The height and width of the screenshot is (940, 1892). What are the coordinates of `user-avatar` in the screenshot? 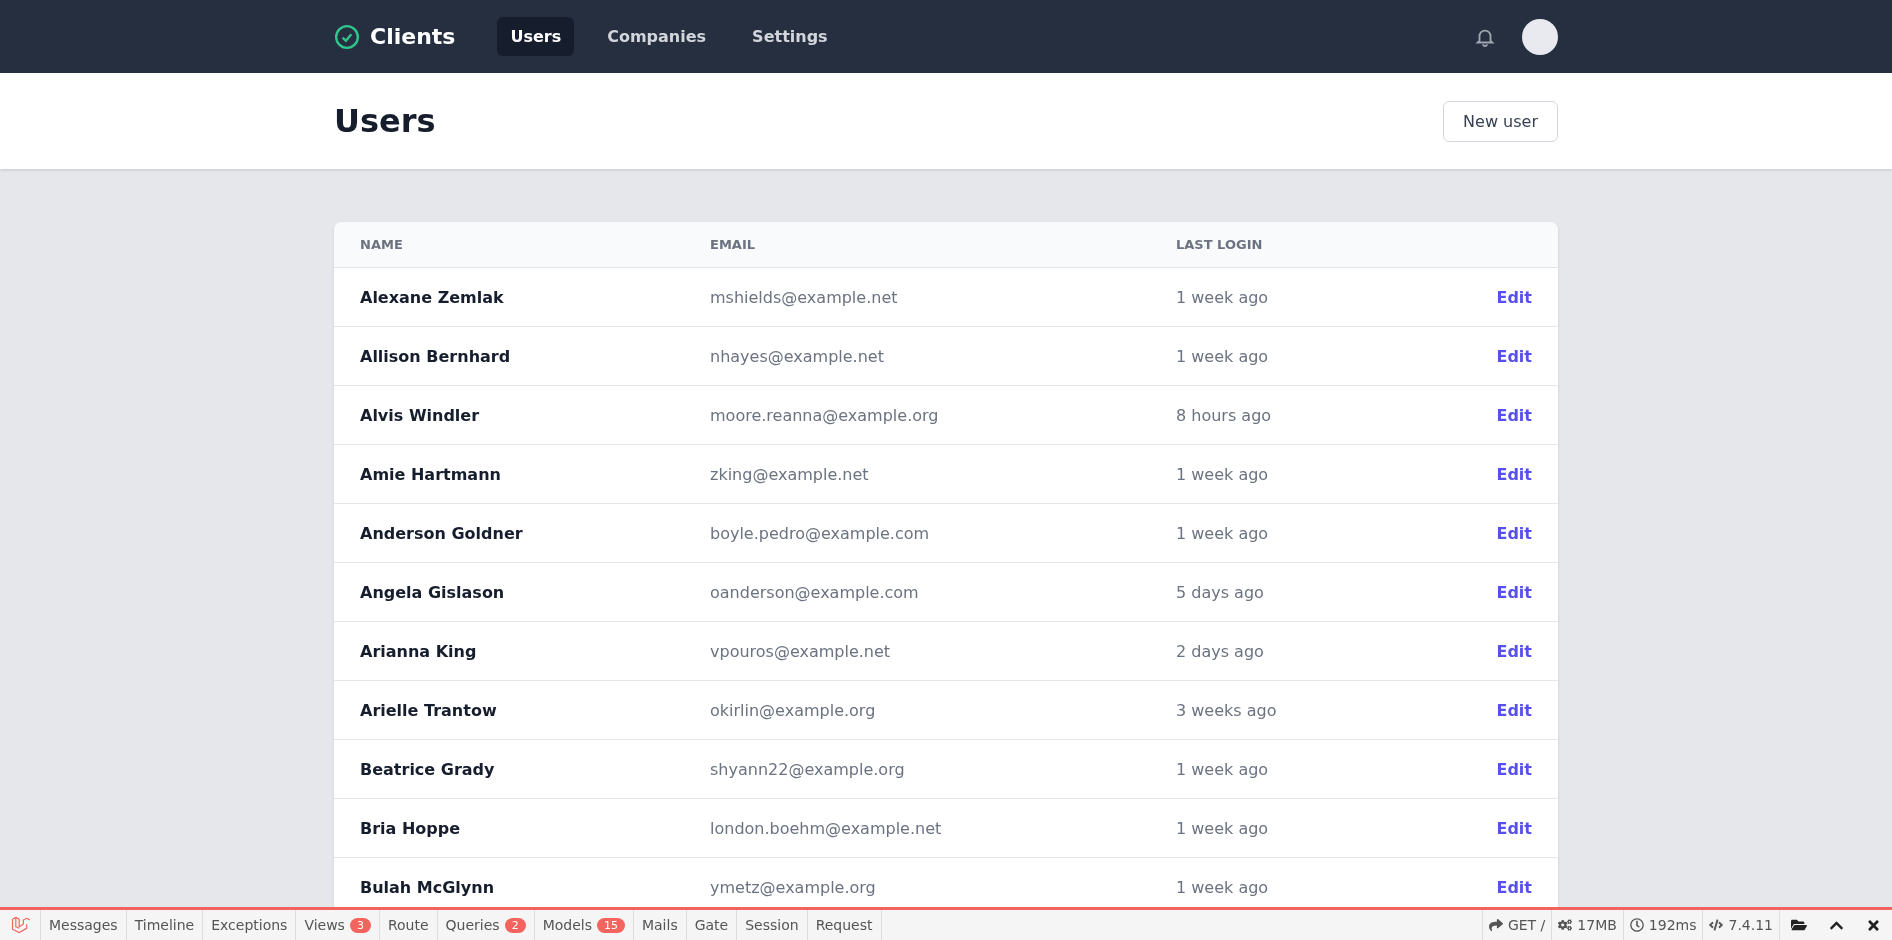 It's located at (1540, 36).